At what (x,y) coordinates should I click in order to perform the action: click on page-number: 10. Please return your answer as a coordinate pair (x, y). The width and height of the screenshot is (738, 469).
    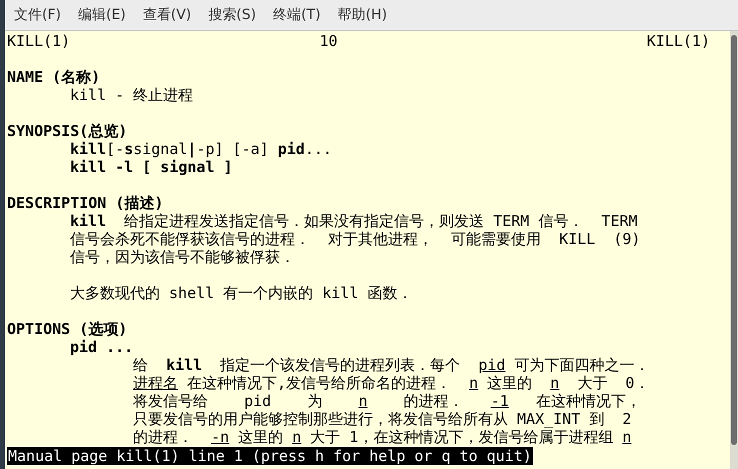
    Looking at the image, I should click on (328, 41).